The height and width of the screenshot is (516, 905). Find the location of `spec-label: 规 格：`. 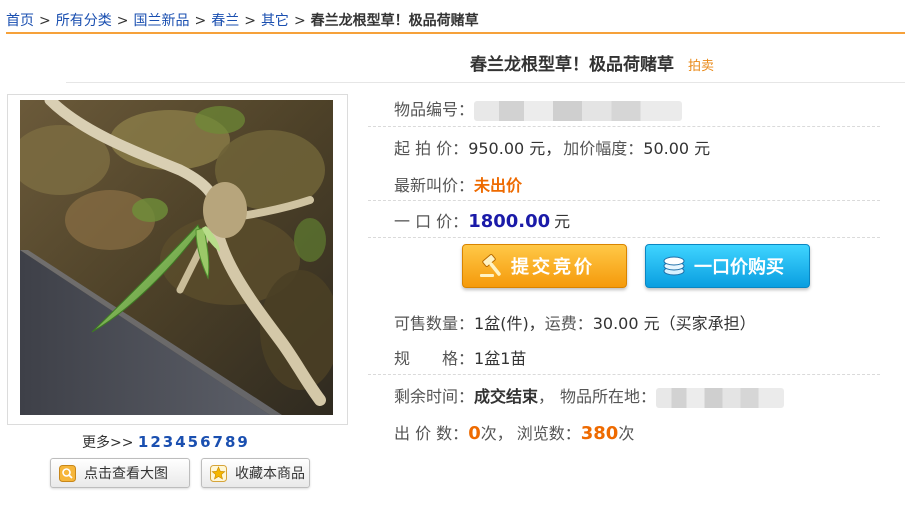

spec-label: 规 格： is located at coordinates (434, 358).